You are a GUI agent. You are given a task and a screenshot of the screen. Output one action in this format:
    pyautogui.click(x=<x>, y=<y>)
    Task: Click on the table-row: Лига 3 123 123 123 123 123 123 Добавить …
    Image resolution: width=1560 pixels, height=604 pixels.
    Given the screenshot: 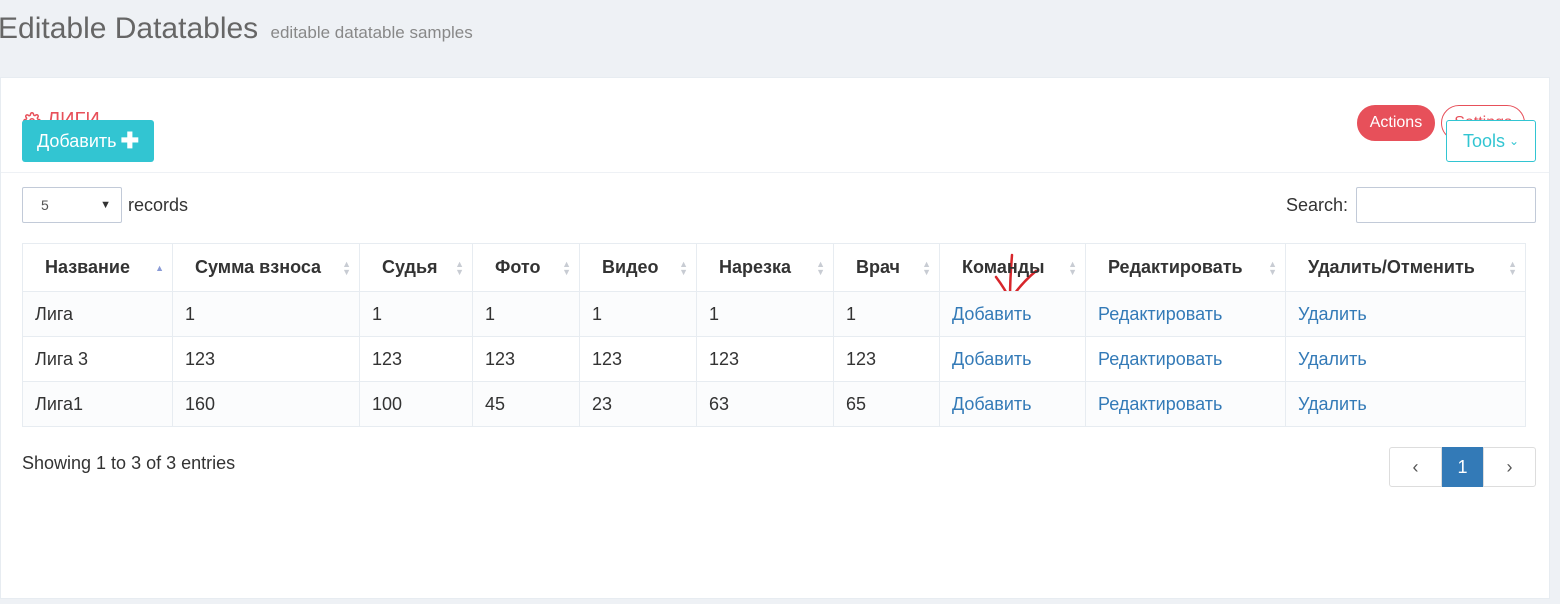 What is the action you would take?
    pyautogui.click(x=774, y=359)
    